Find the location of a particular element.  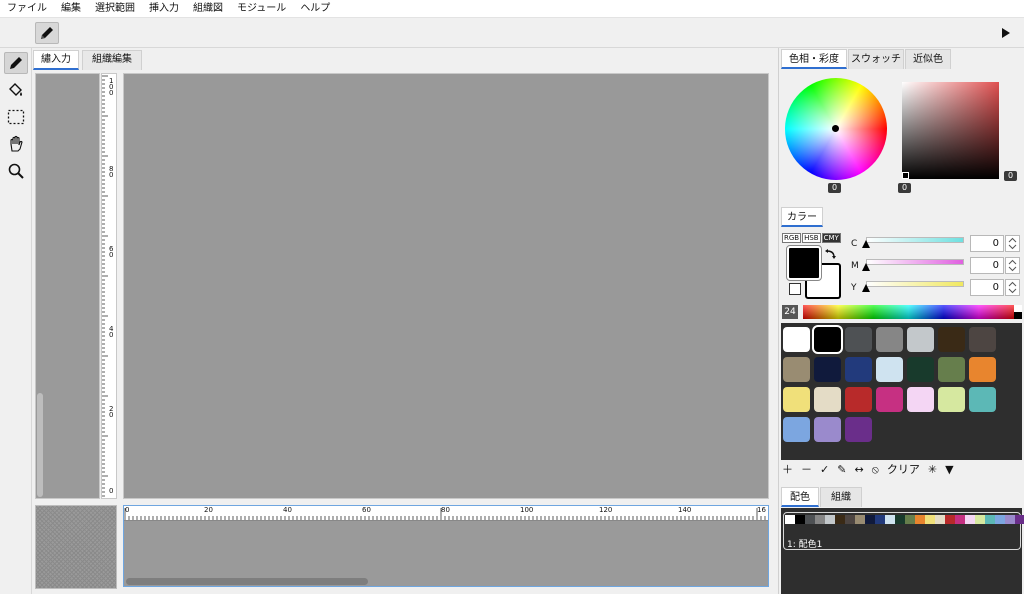

ban-icon: ⦸ is located at coordinates (875, 470).